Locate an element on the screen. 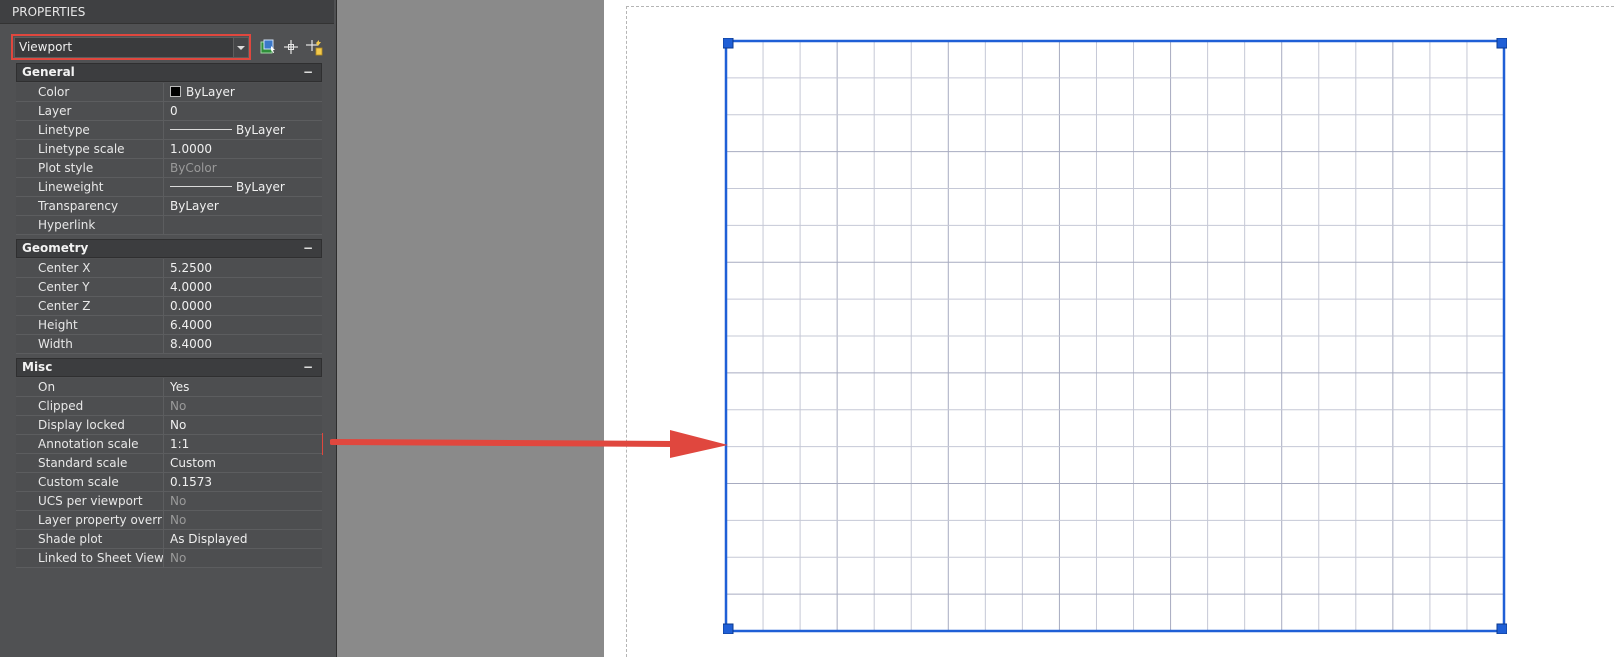 The width and height of the screenshot is (1614, 657). property-row-center-x: Center X 5.2500 is located at coordinates (169, 268).